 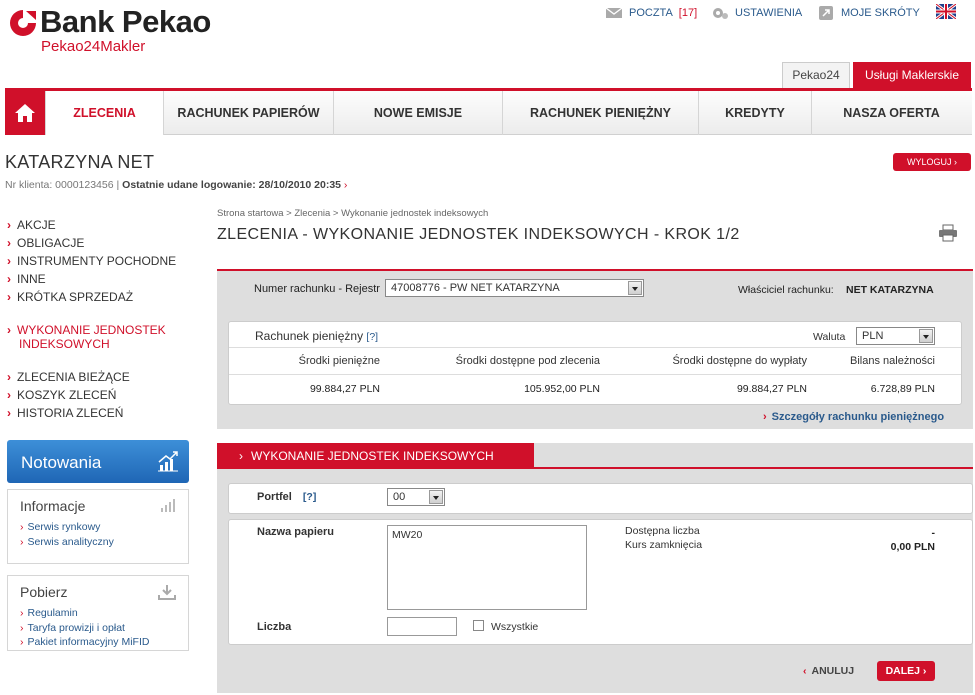 I want to click on next-label: DALEJ, so click(x=902, y=671).